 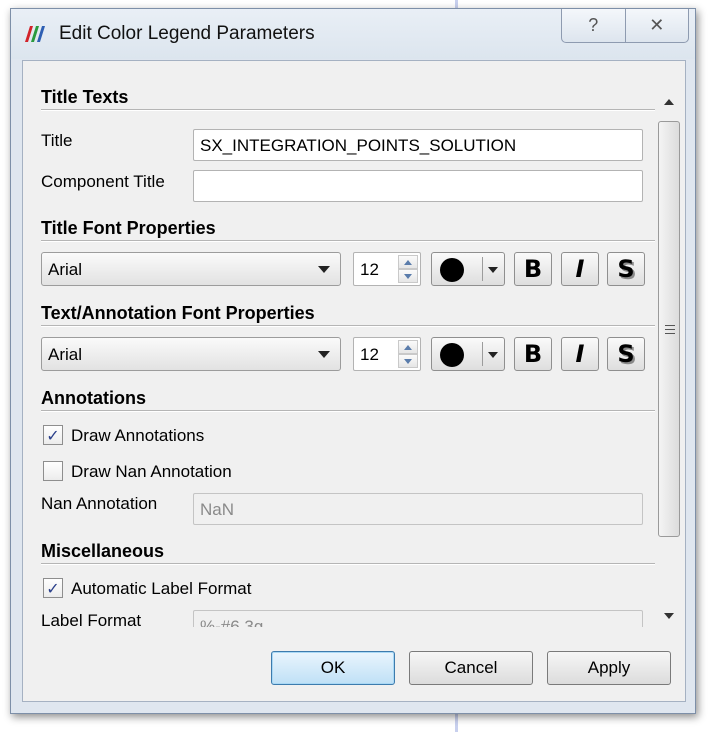 I want to click on close-icon: ✕, so click(x=657, y=25).